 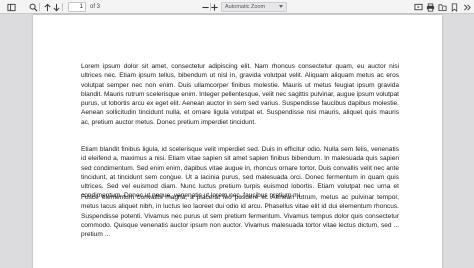 What do you see at coordinates (281, 6) in the screenshot?
I see `chevron-down-icon` at bounding box center [281, 6].